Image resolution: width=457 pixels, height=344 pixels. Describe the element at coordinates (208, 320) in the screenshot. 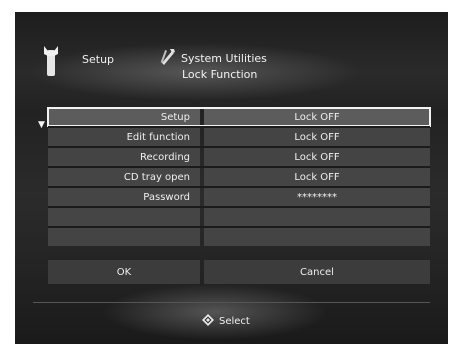

I see `dpad-icon` at that location.